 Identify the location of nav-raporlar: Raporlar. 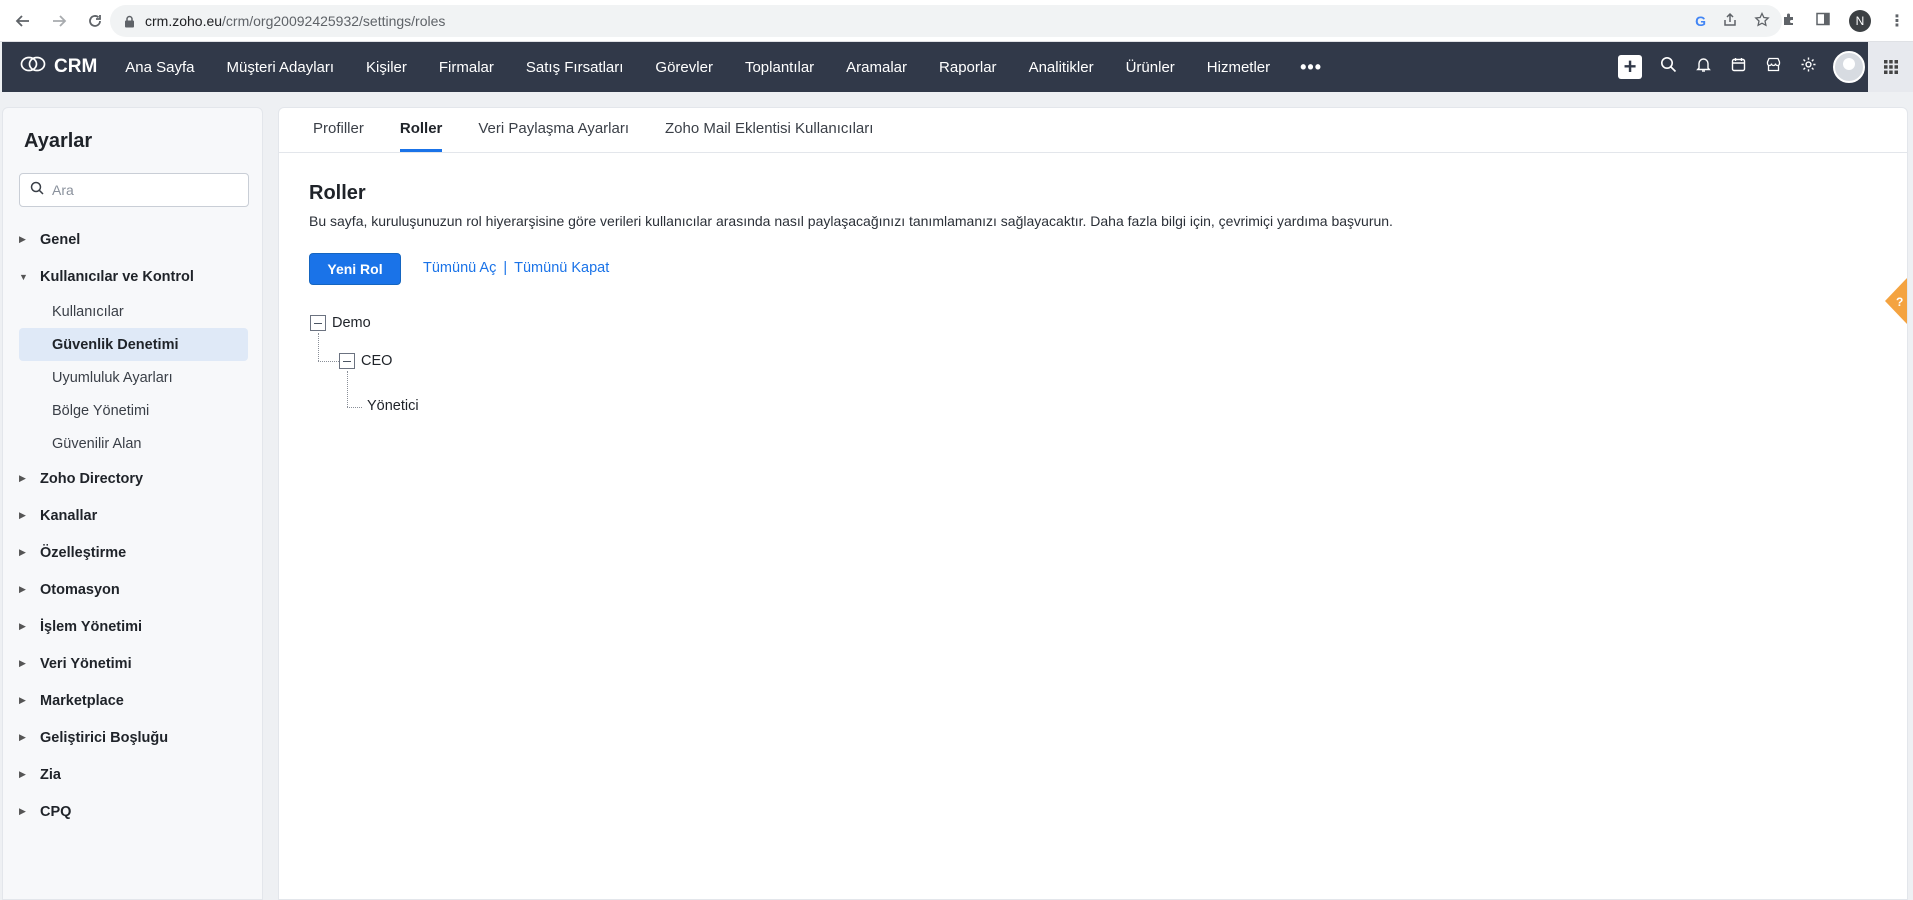
(968, 67).